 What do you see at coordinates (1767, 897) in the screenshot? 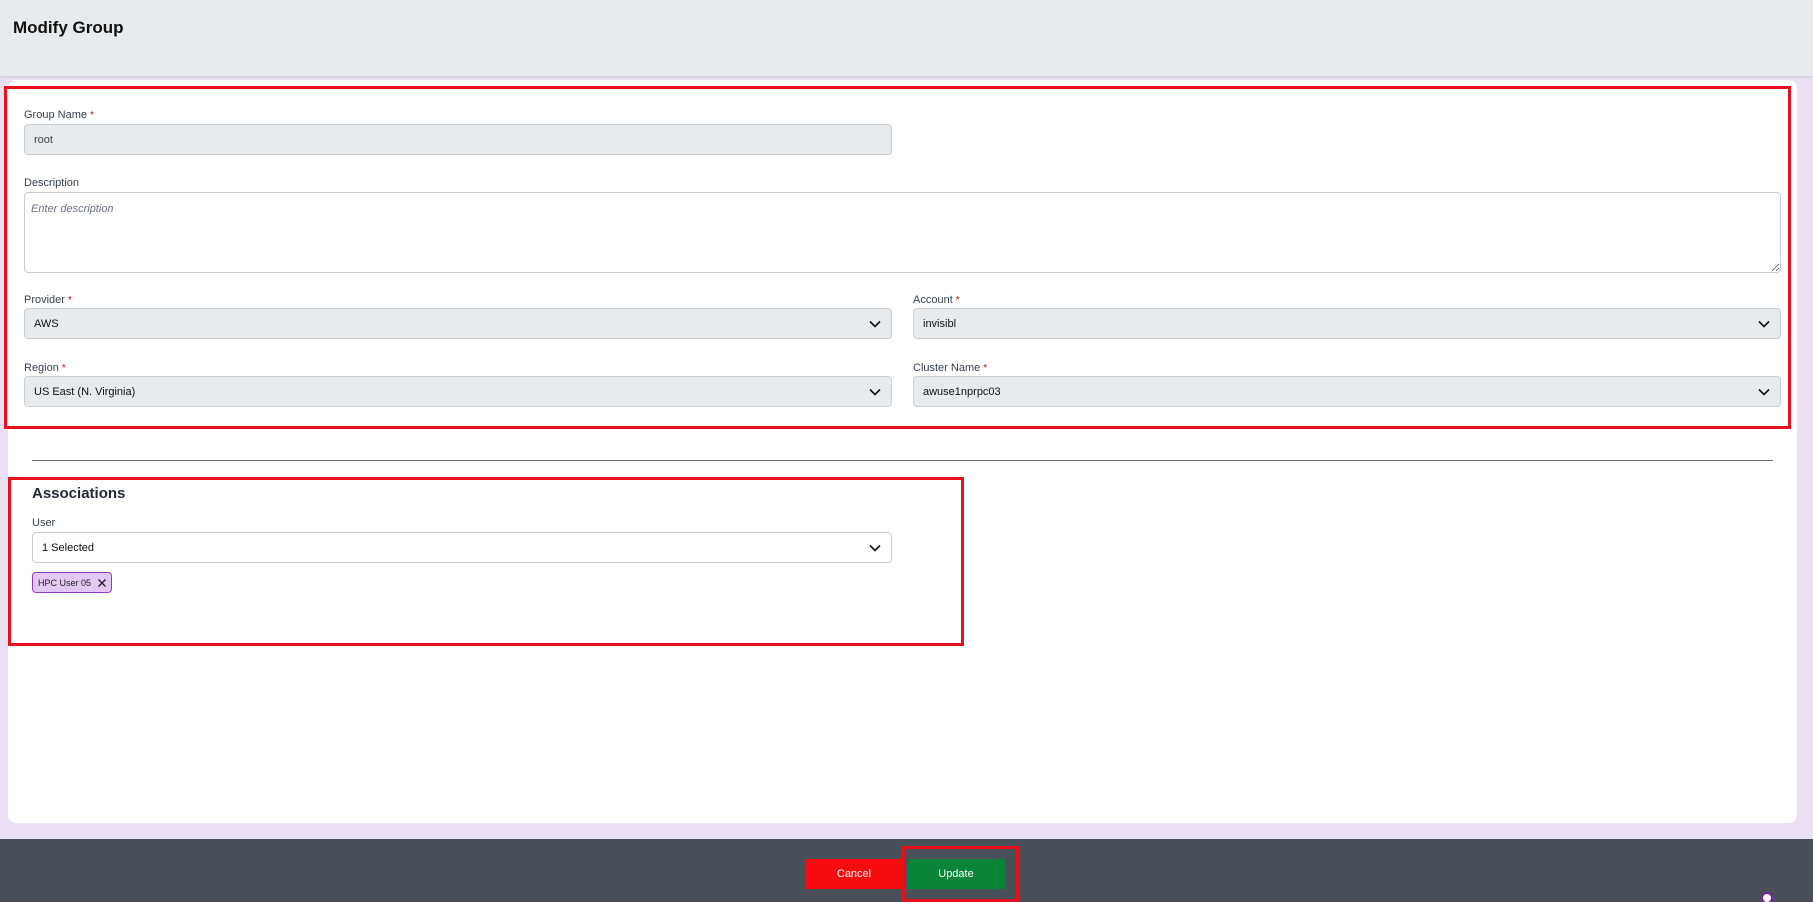
I see `mouse-cursor` at bounding box center [1767, 897].